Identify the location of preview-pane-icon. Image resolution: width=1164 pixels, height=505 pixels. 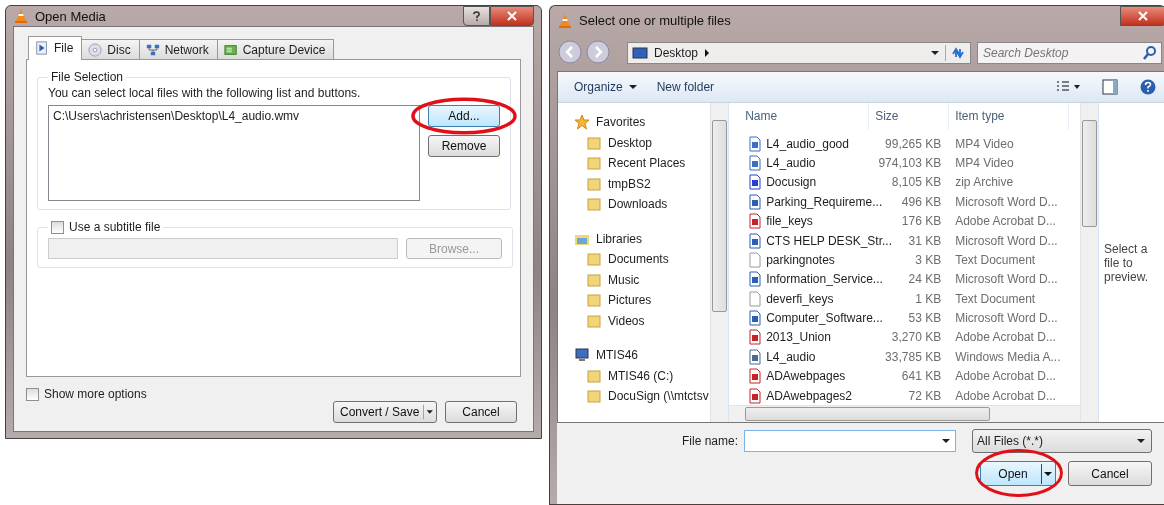
(1110, 86).